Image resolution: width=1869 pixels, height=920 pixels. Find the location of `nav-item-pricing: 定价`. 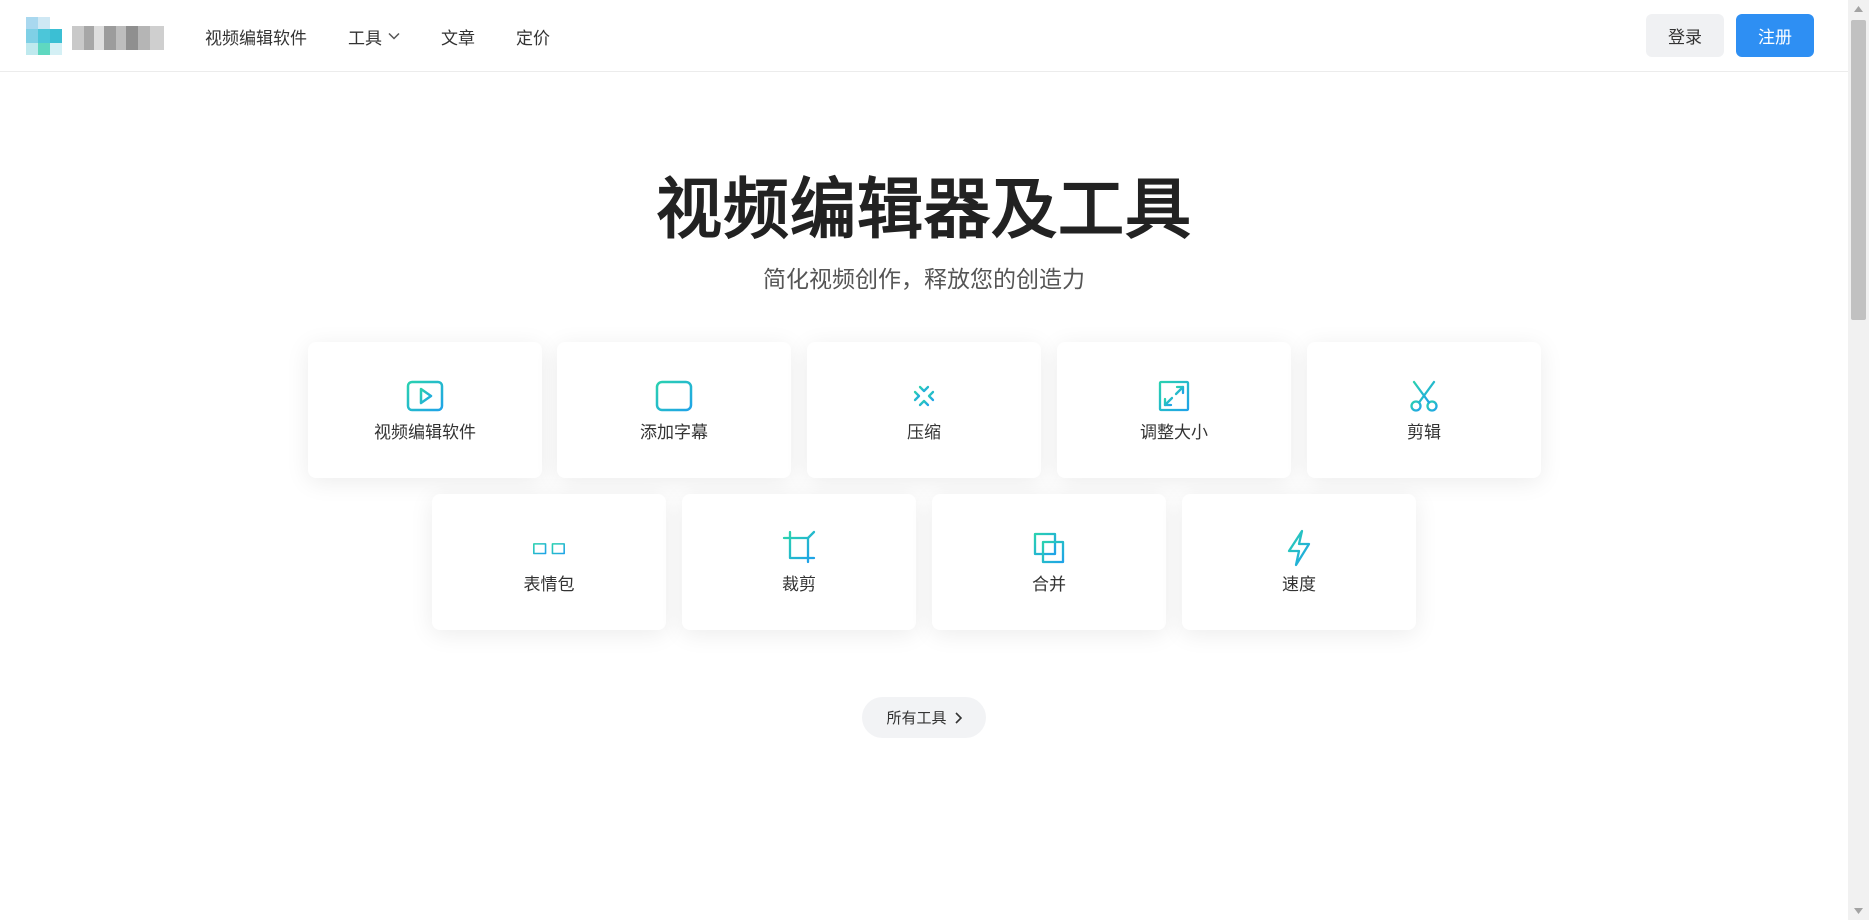

nav-item-pricing: 定价 is located at coordinates (533, 36).